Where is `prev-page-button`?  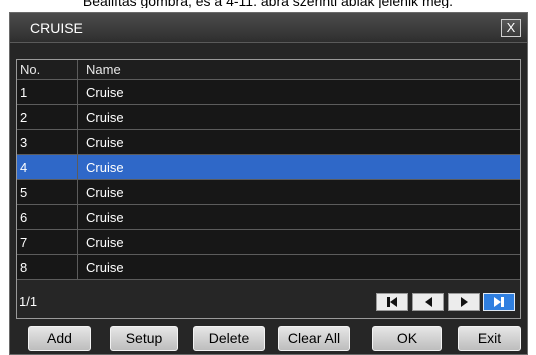 prev-page-button is located at coordinates (428, 302).